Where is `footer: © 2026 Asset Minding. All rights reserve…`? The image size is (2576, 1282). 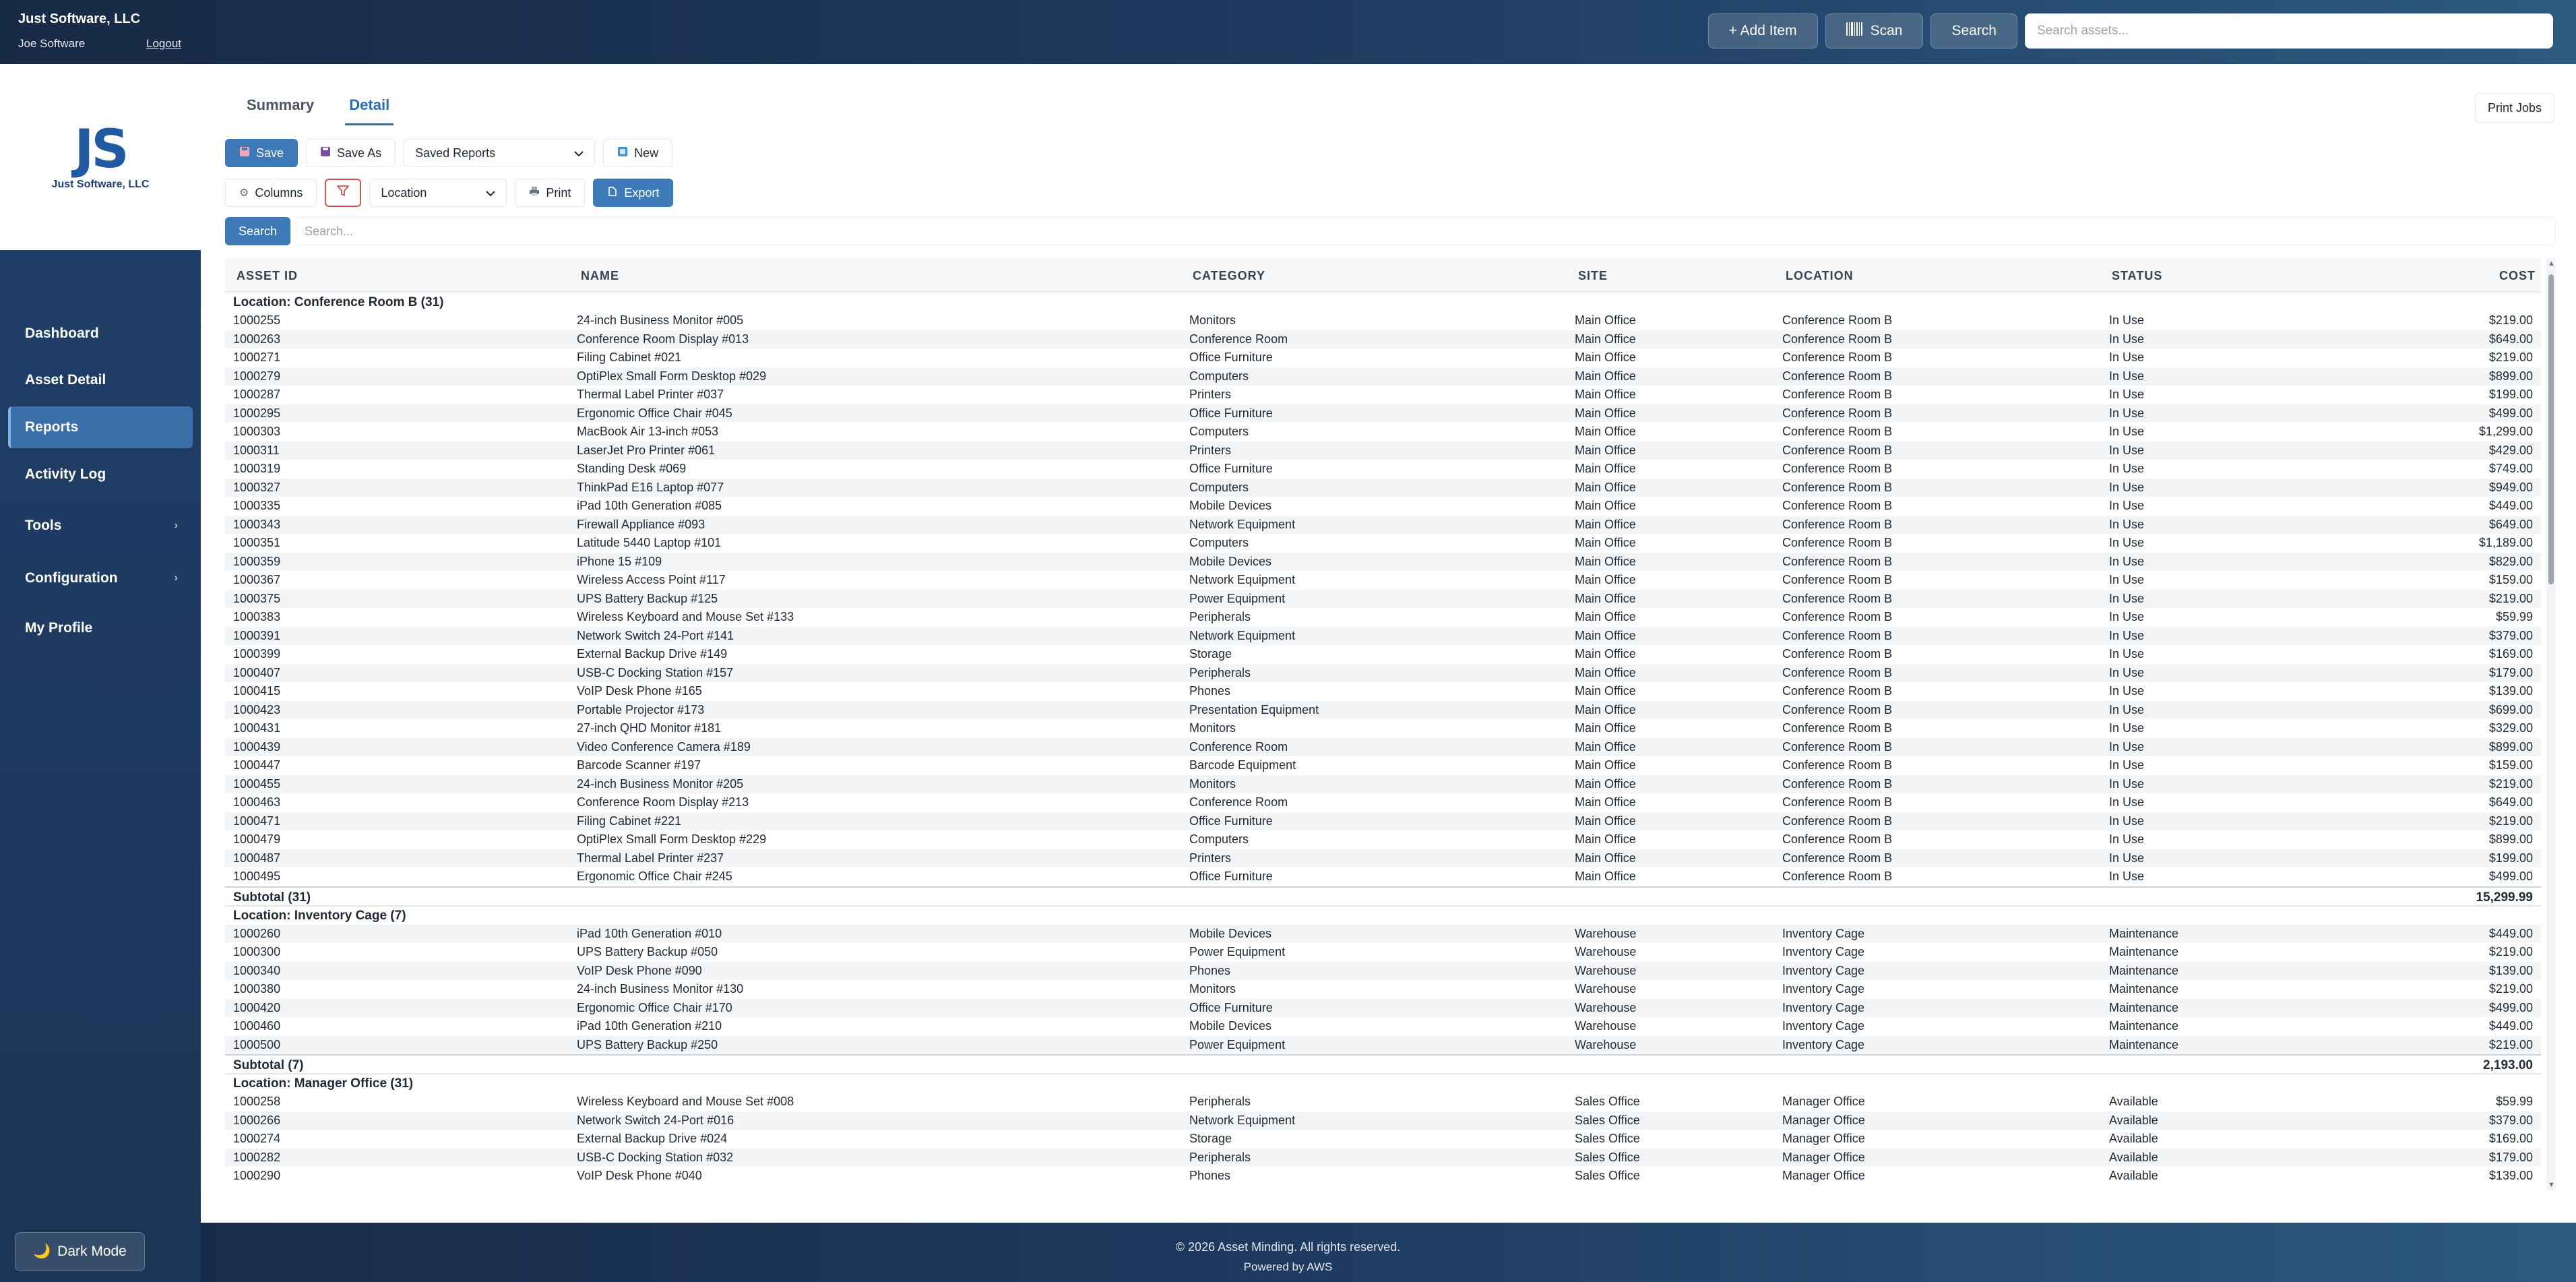
footer: © 2026 Asset Minding. All rights reserve… is located at coordinates (1288, 1252).